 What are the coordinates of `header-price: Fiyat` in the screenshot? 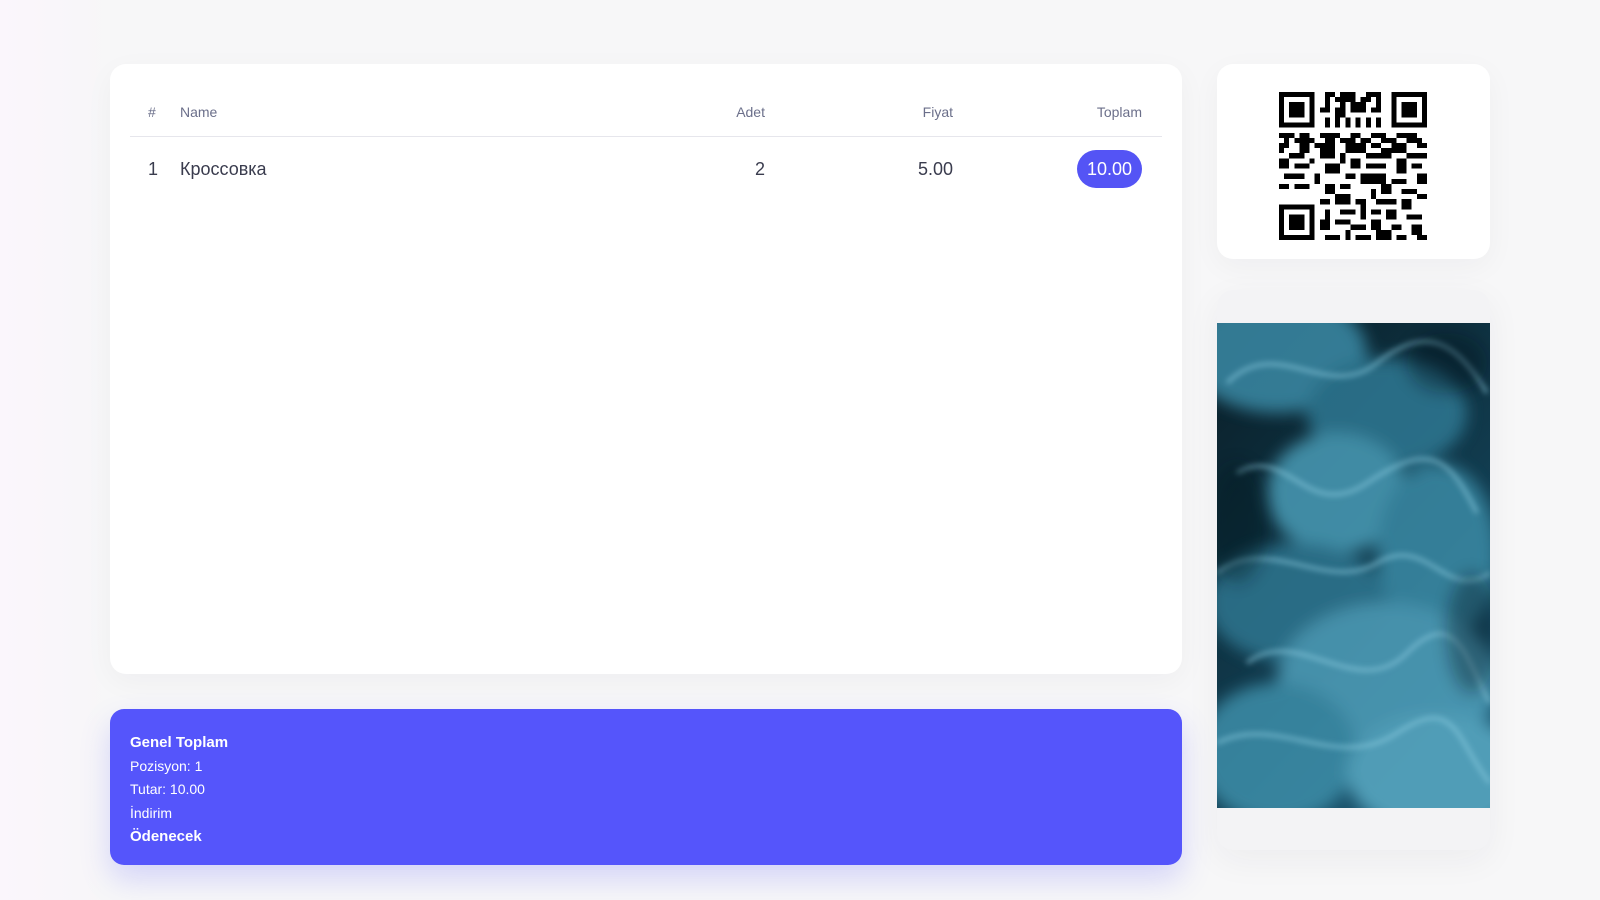 It's located at (937, 112).